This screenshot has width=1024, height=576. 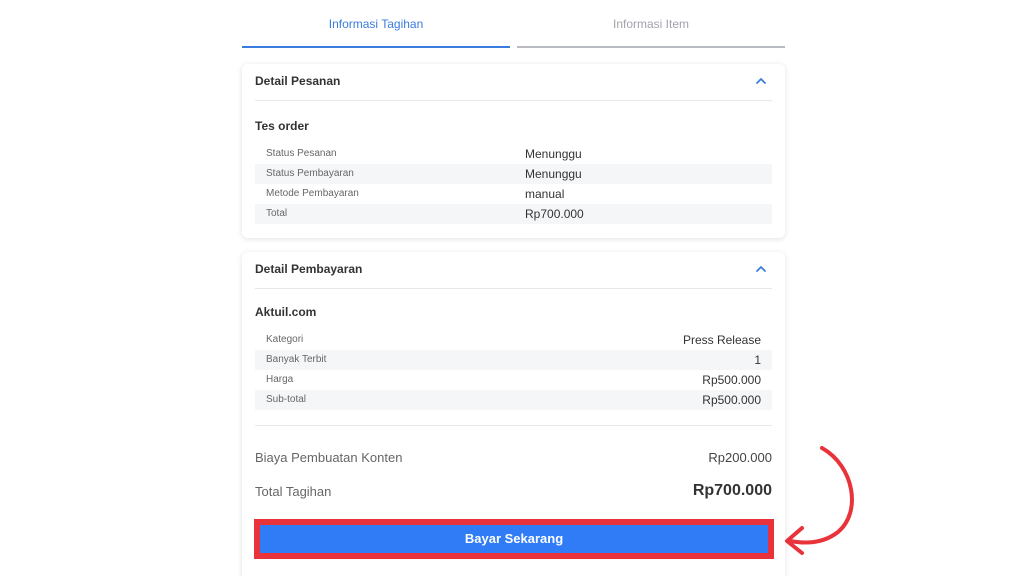 I want to click on row-label: Banyak Terbit, so click(x=296, y=359).